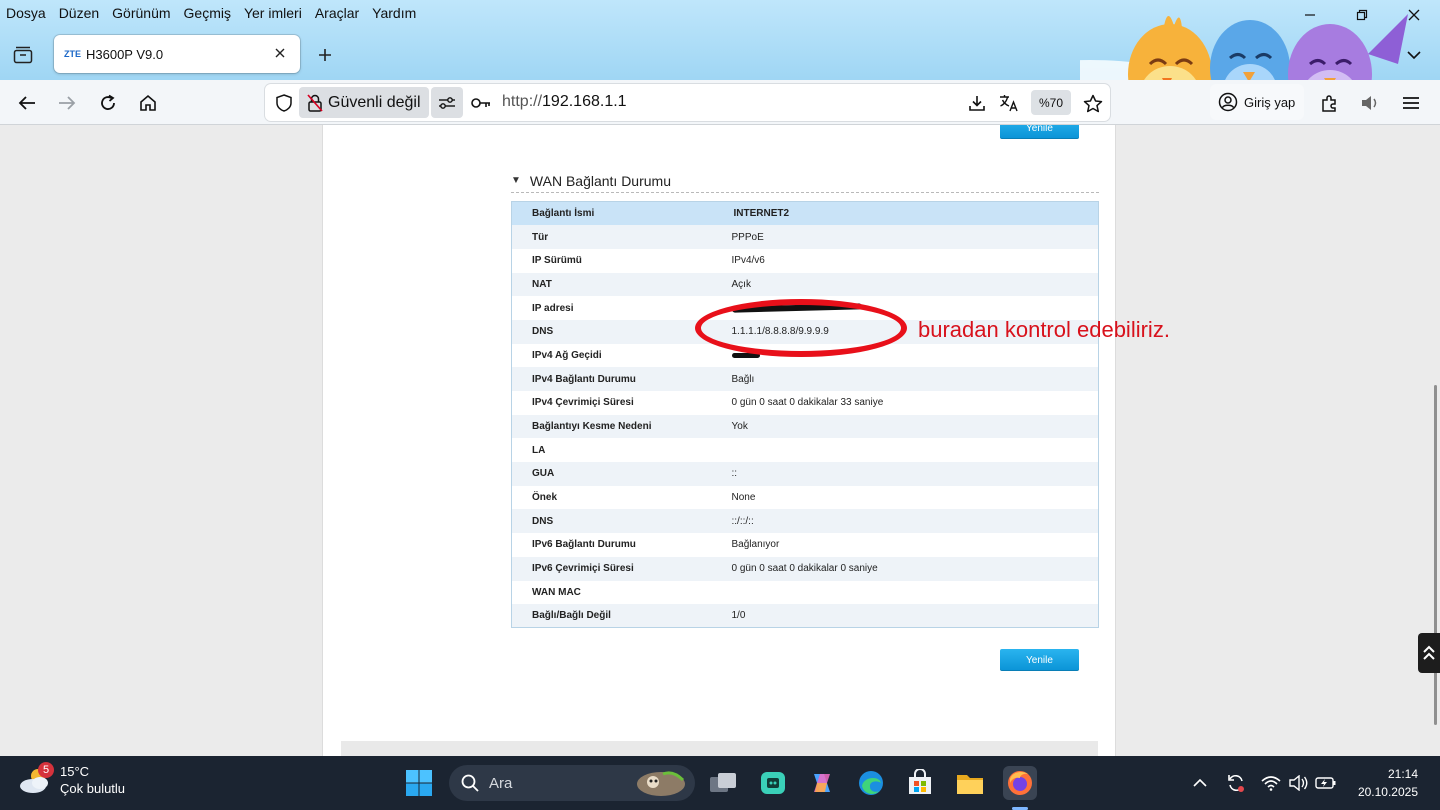 This screenshot has height=810, width=1440. What do you see at coordinates (540, 237) in the screenshot?
I see `row-label: Tür` at bounding box center [540, 237].